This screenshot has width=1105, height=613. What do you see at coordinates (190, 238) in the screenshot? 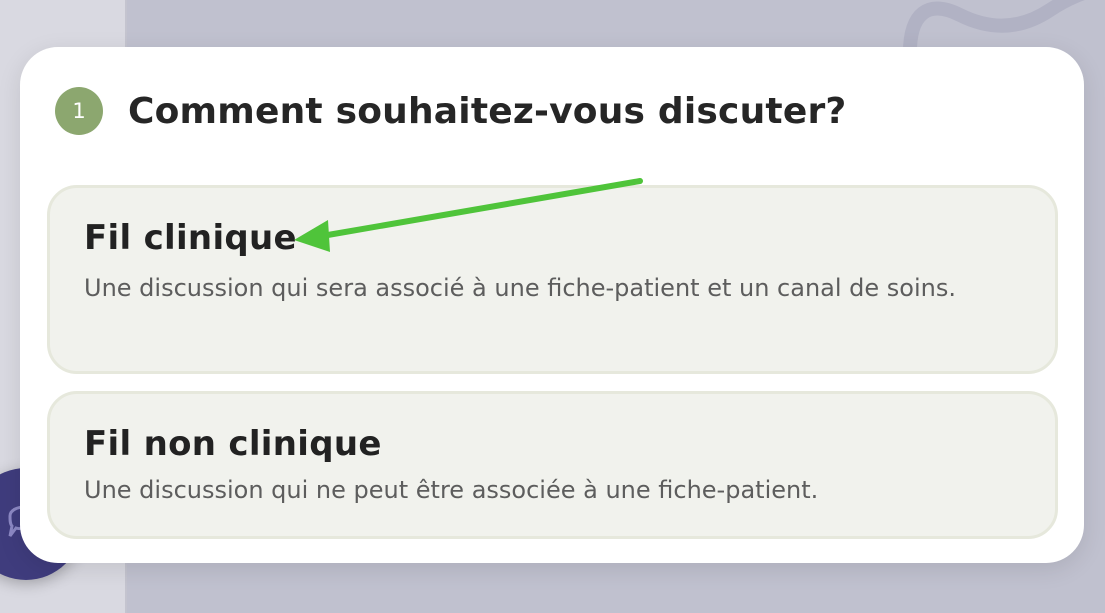
I see `option-title: Fil clinique` at bounding box center [190, 238].